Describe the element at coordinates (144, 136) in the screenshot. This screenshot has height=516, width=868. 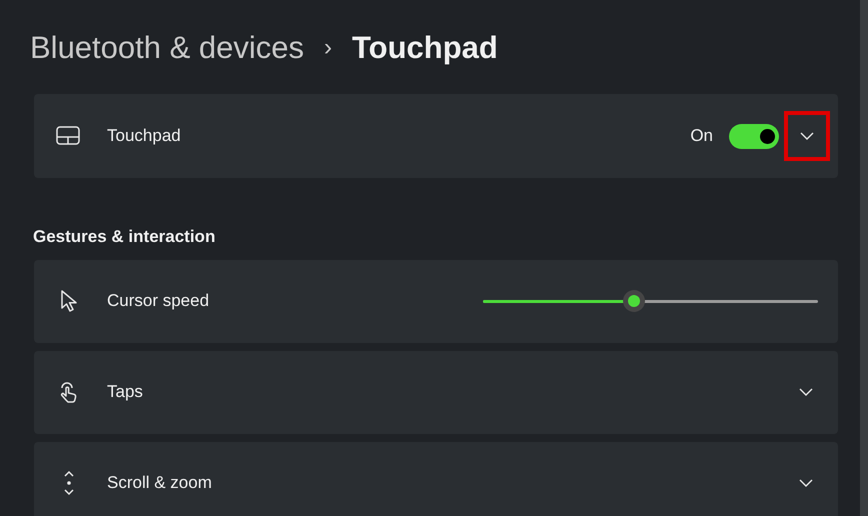
I see `setting-label: Touchpad` at that location.